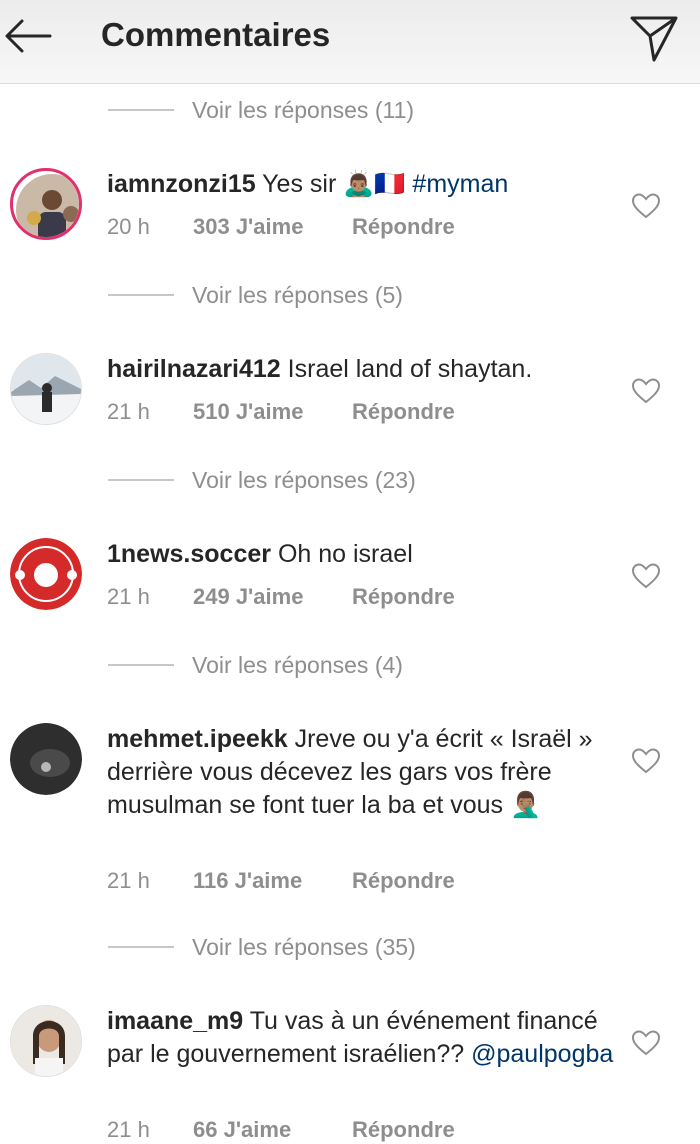 The width and height of the screenshot is (700, 1144). What do you see at coordinates (334, 184) in the screenshot?
I see `comment-message: Yes sir 🙇🏽‍♂️🇫🇷` at bounding box center [334, 184].